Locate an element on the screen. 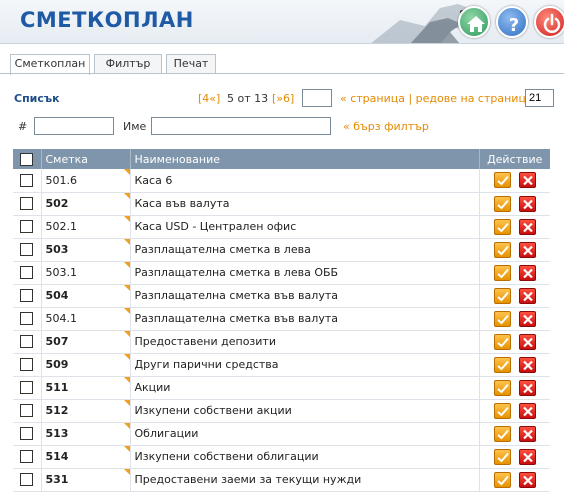  page-rows-link: « страница | редове на страница » is located at coordinates (441, 98).